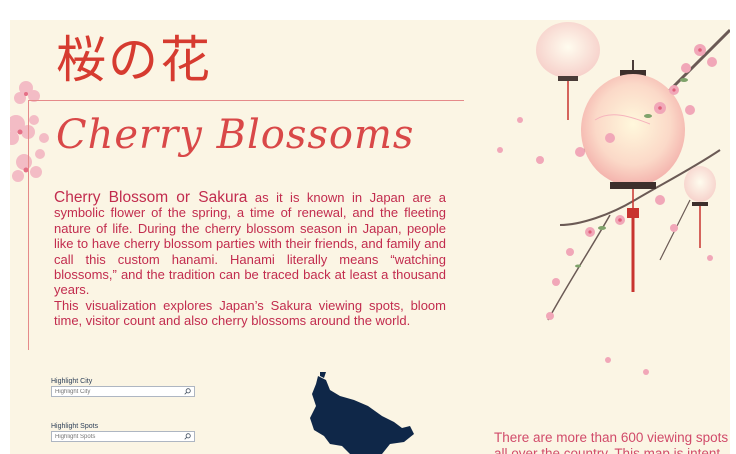 The image size is (736, 454). What do you see at coordinates (75, 426) in the screenshot?
I see `highlight-spots-label: Highlight Spots` at bounding box center [75, 426].